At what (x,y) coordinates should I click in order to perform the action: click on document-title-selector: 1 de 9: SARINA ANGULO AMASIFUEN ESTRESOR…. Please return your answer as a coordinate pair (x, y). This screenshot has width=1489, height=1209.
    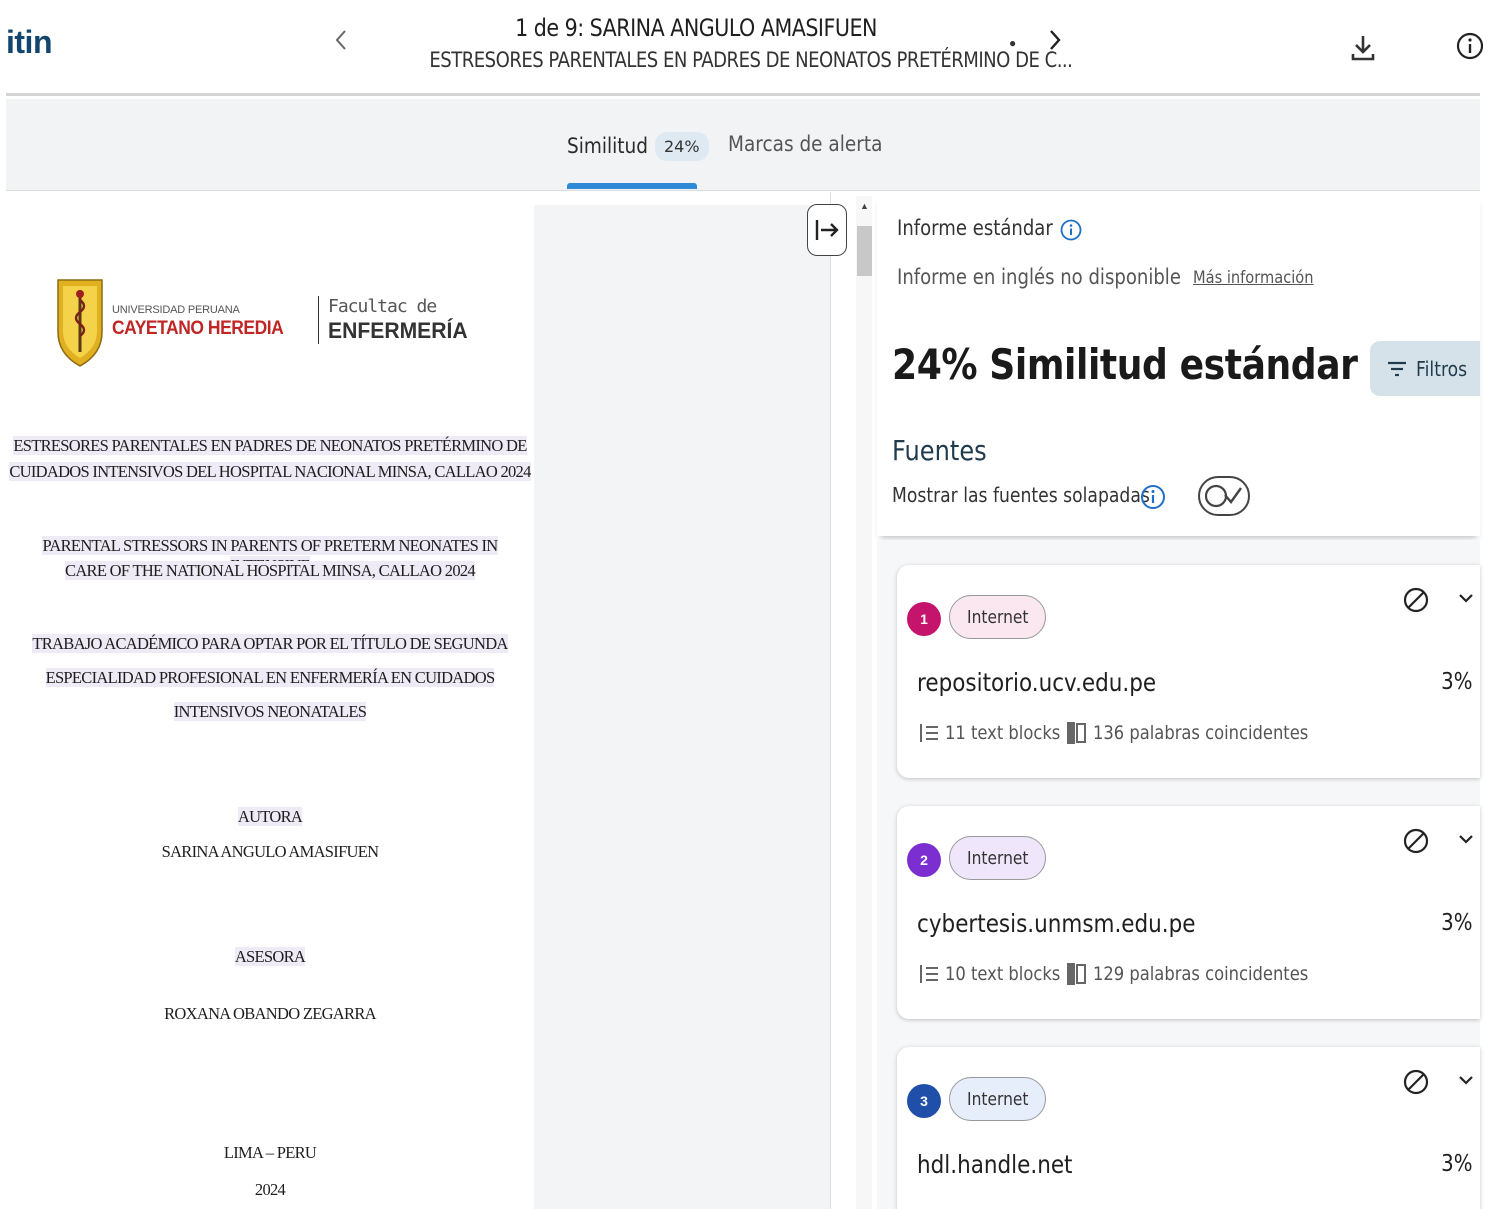
    Looking at the image, I should click on (729, 43).